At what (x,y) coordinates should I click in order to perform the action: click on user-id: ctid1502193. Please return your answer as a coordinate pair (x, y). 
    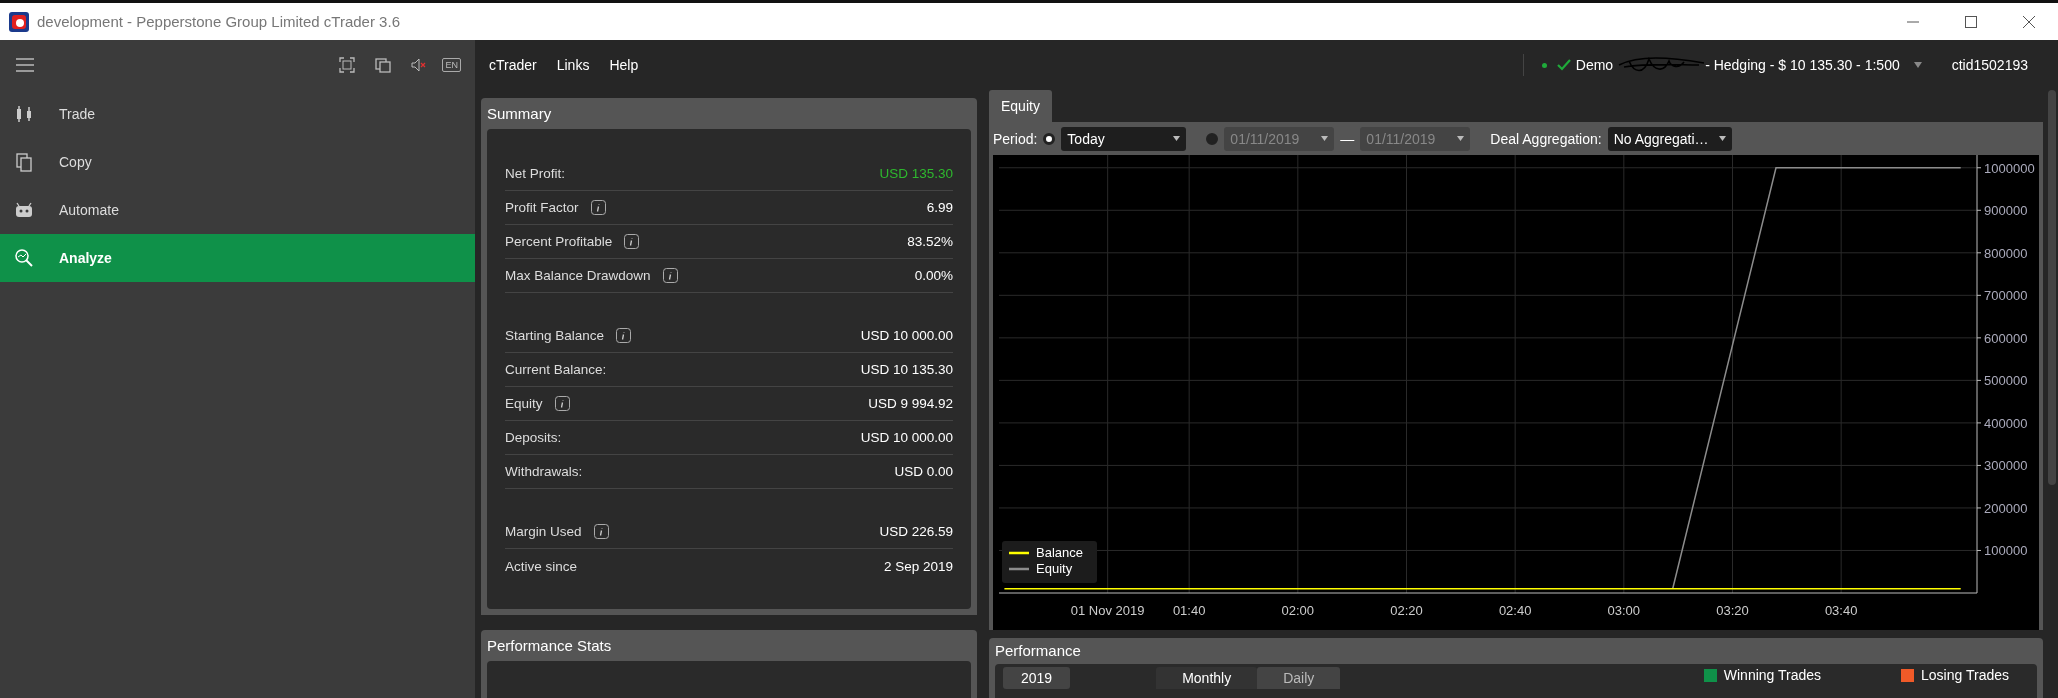
    Looking at the image, I should click on (1989, 65).